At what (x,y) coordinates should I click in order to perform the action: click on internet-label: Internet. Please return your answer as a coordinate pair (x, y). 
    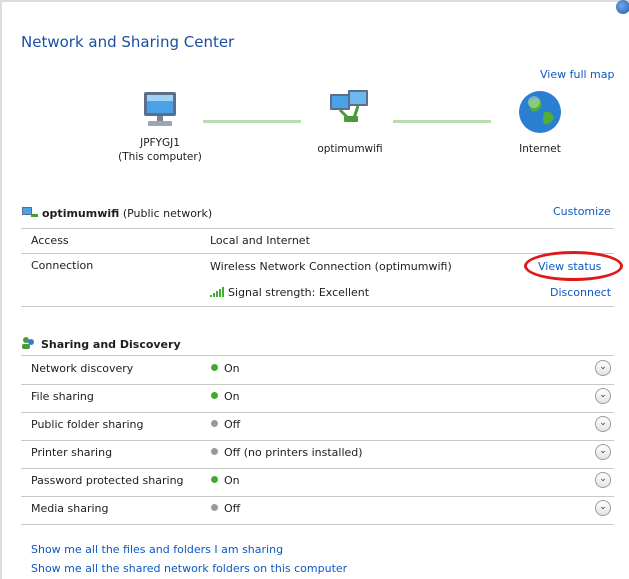
    Looking at the image, I should click on (540, 149).